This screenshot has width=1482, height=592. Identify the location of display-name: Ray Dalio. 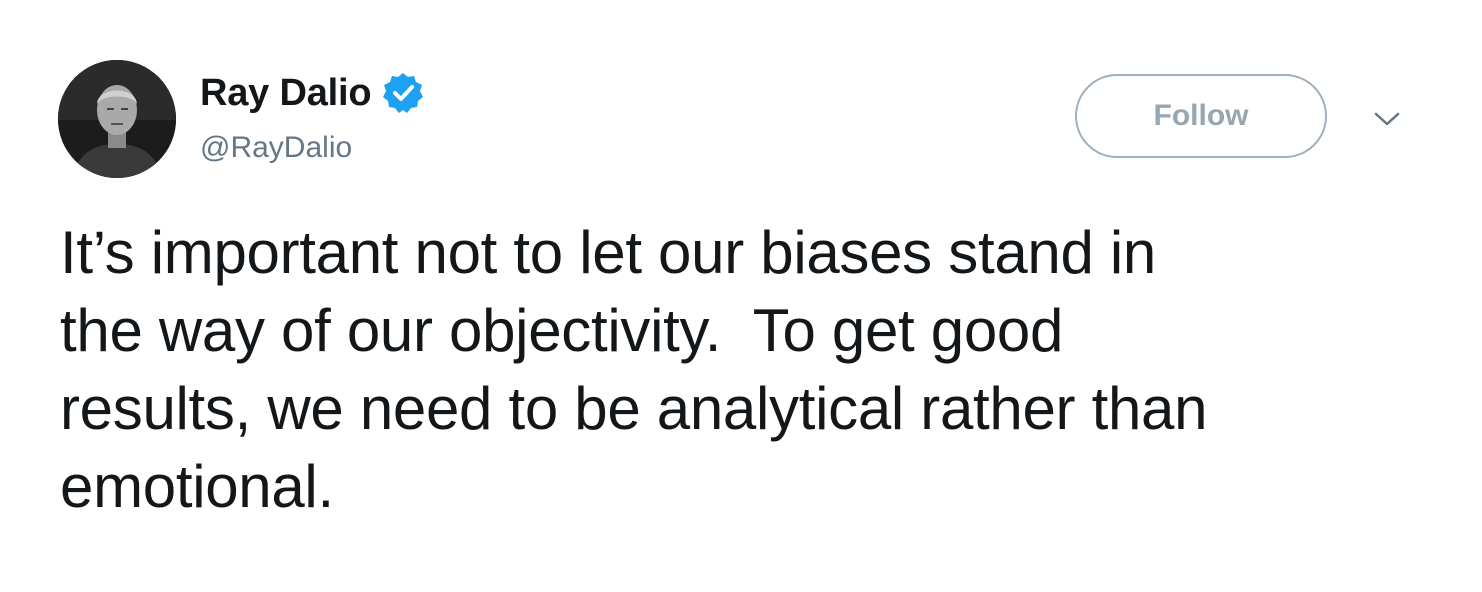
(286, 93).